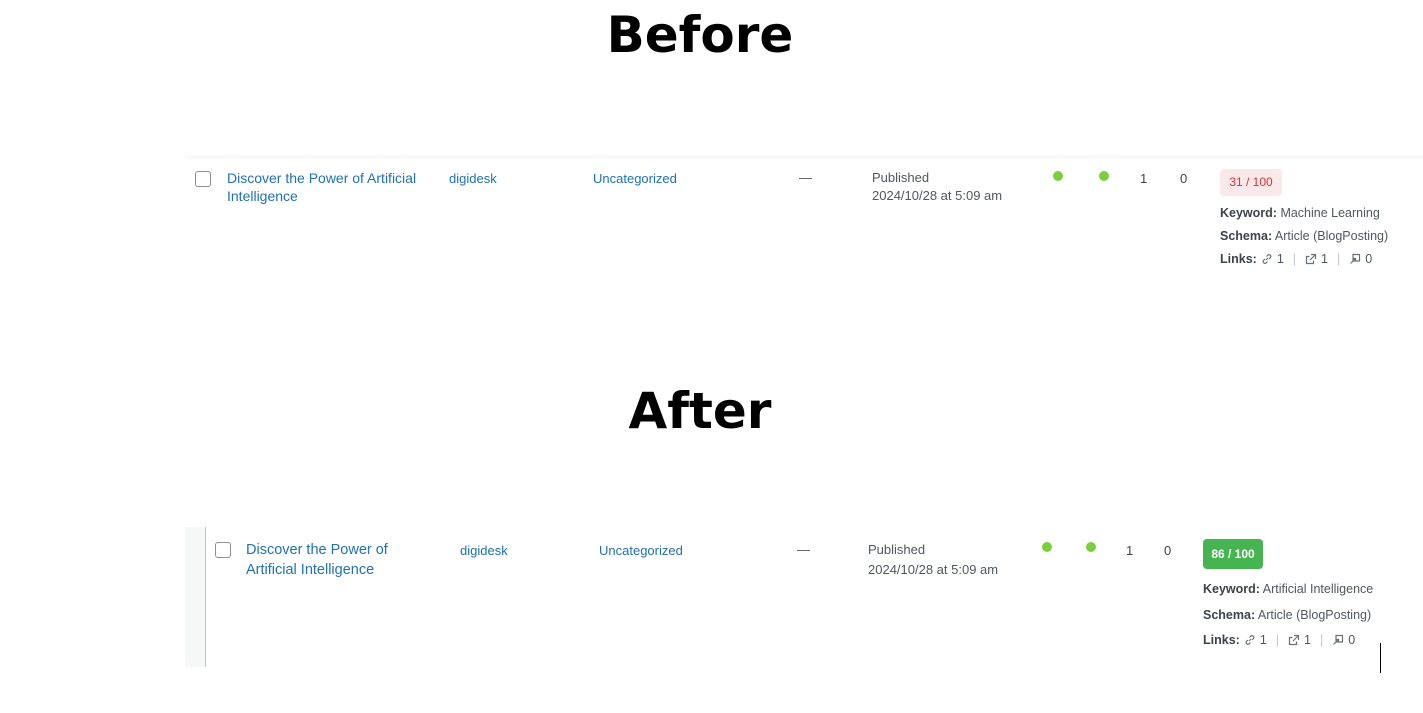 Image resolution: width=1423 pixels, height=713 pixels. Describe the element at coordinates (1251, 182) in the screenshot. I see `seo-score-badge: 31 / 100` at that location.